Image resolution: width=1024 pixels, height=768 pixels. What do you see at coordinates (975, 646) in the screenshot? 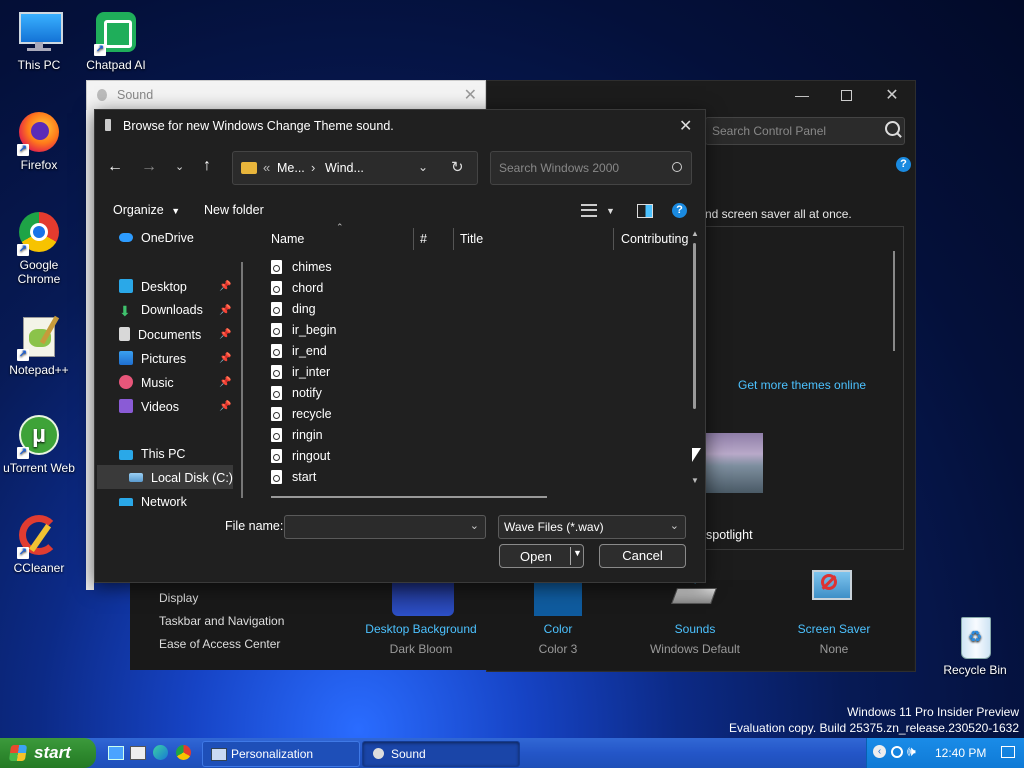
I see `desktop-icon-recycle-bin: ♻ Recycle Bin` at bounding box center [975, 646].